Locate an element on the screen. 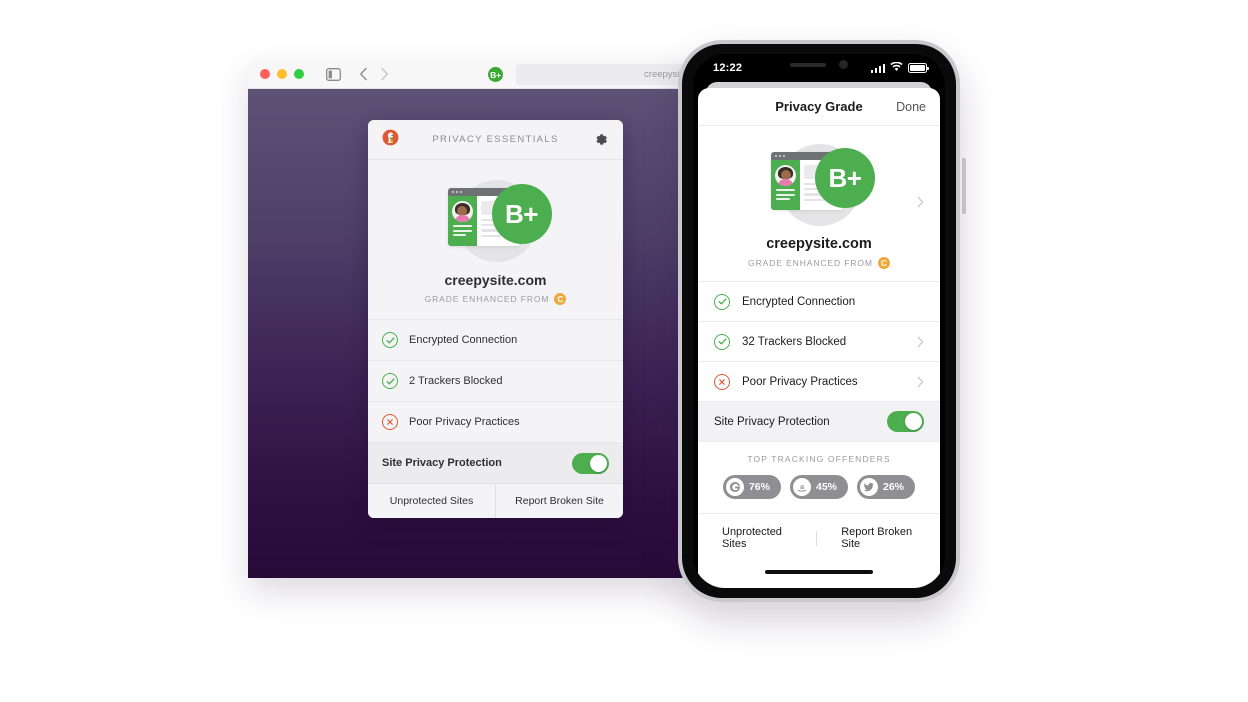  status-bar-time: 12:22 is located at coordinates (728, 68).